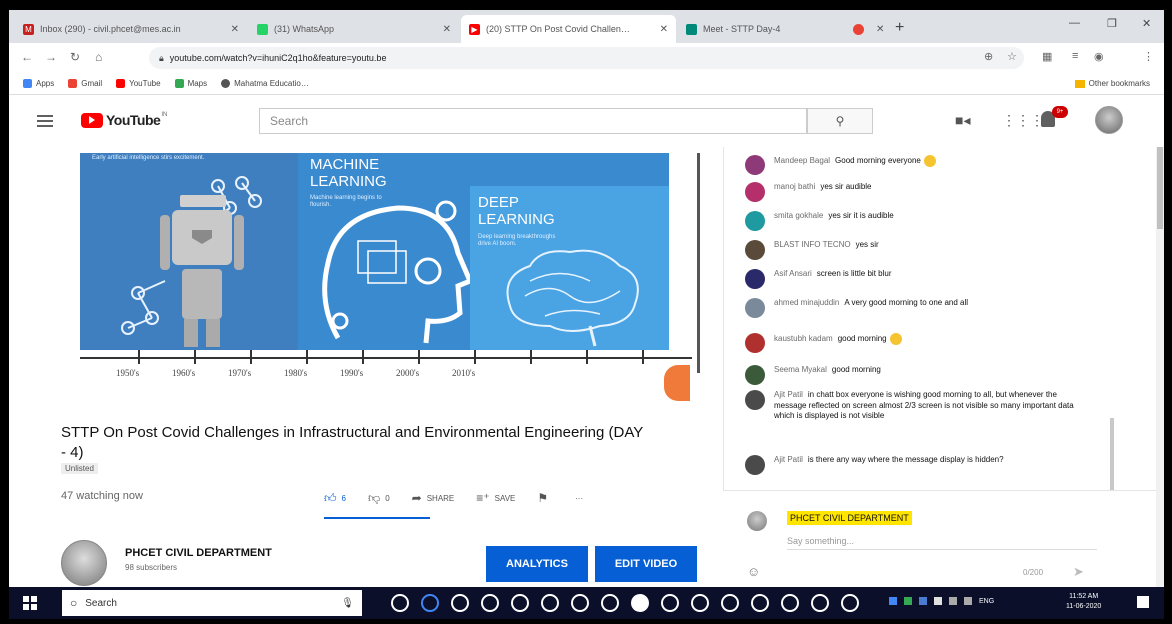  Describe the element at coordinates (38, 83) in the screenshot. I see `bookmark-apps: Apps` at that location.